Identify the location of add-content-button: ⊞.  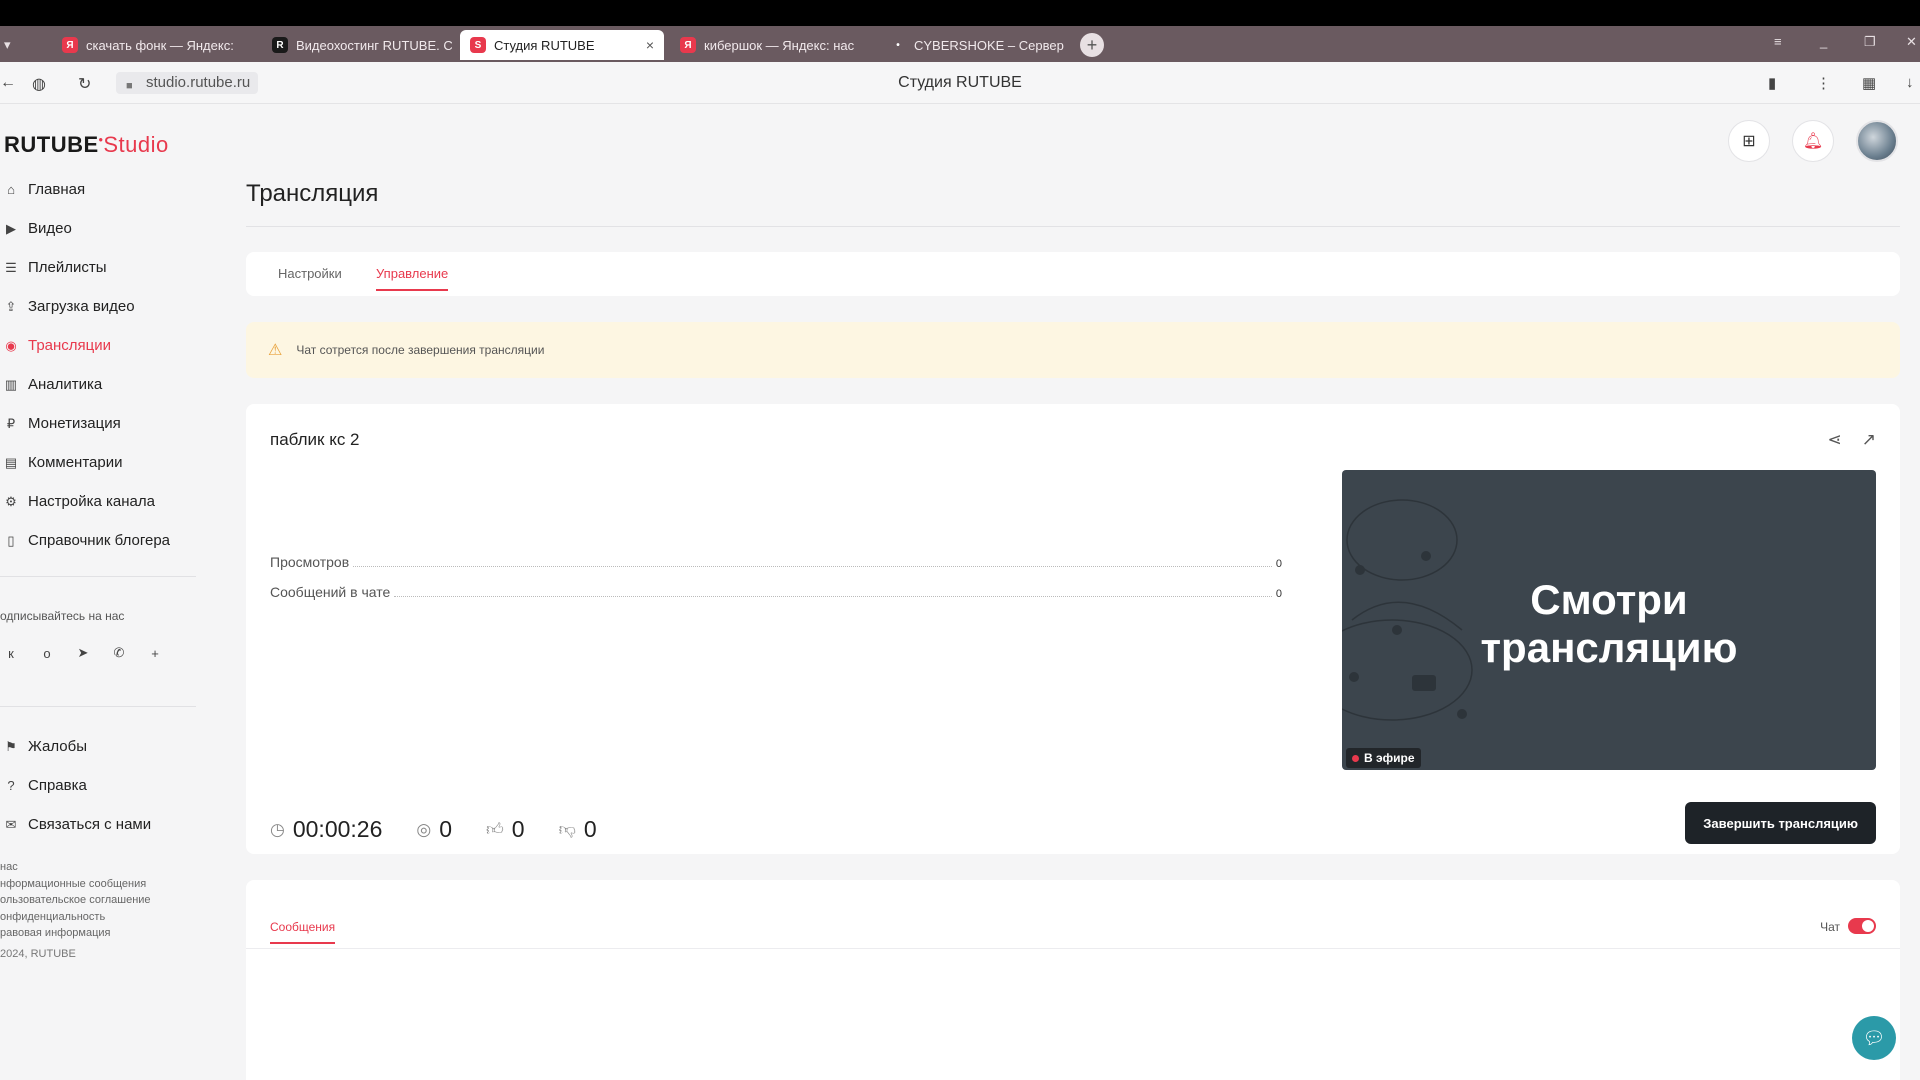
(1749, 141).